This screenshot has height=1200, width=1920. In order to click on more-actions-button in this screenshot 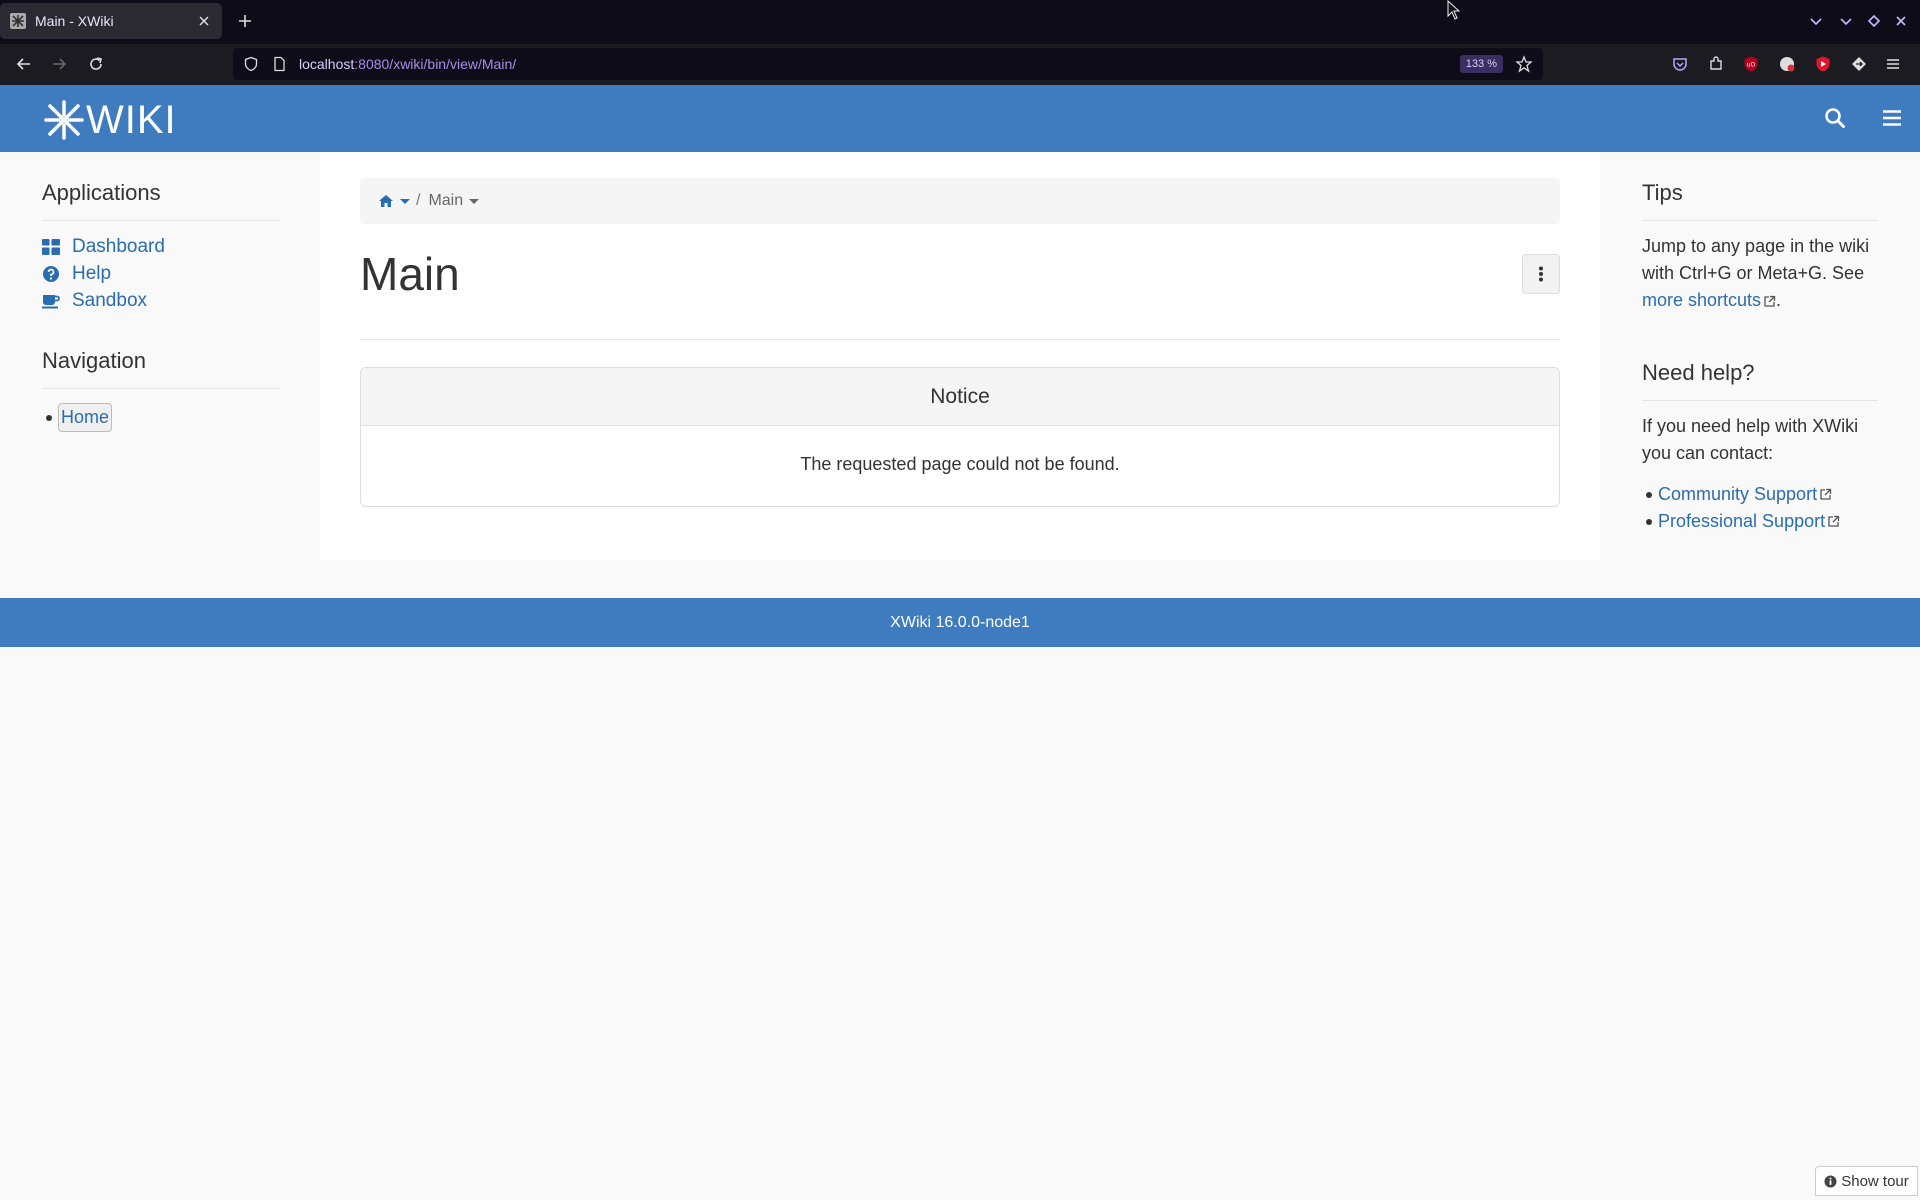, I will do `click(1541, 274)`.